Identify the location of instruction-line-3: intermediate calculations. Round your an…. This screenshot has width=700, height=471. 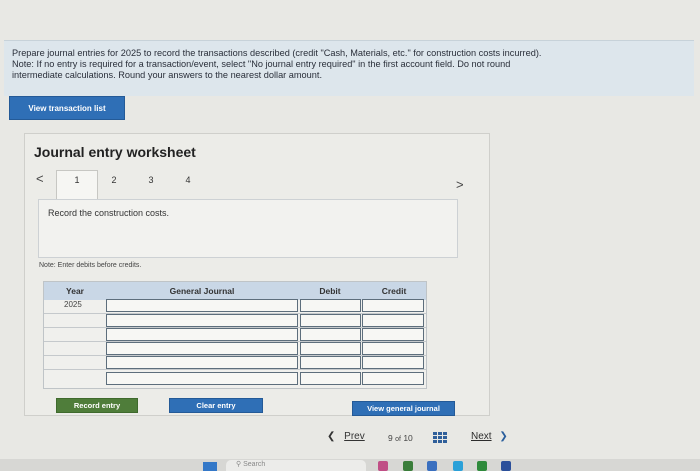
(167, 75).